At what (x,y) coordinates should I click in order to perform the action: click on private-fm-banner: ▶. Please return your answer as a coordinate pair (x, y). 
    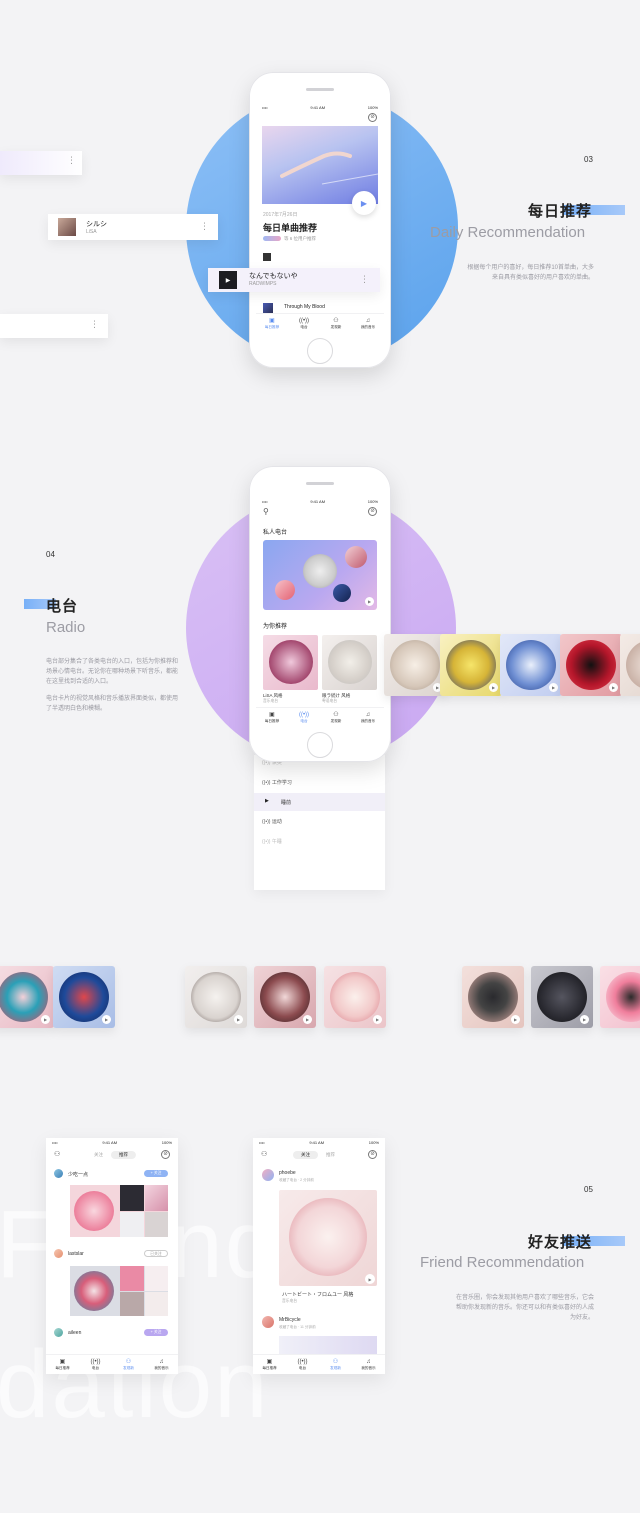
    Looking at the image, I should click on (320, 575).